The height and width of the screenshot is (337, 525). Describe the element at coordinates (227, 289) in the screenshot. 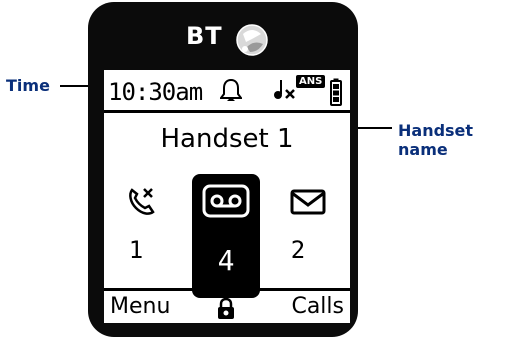

I see `softkey-divider` at that location.